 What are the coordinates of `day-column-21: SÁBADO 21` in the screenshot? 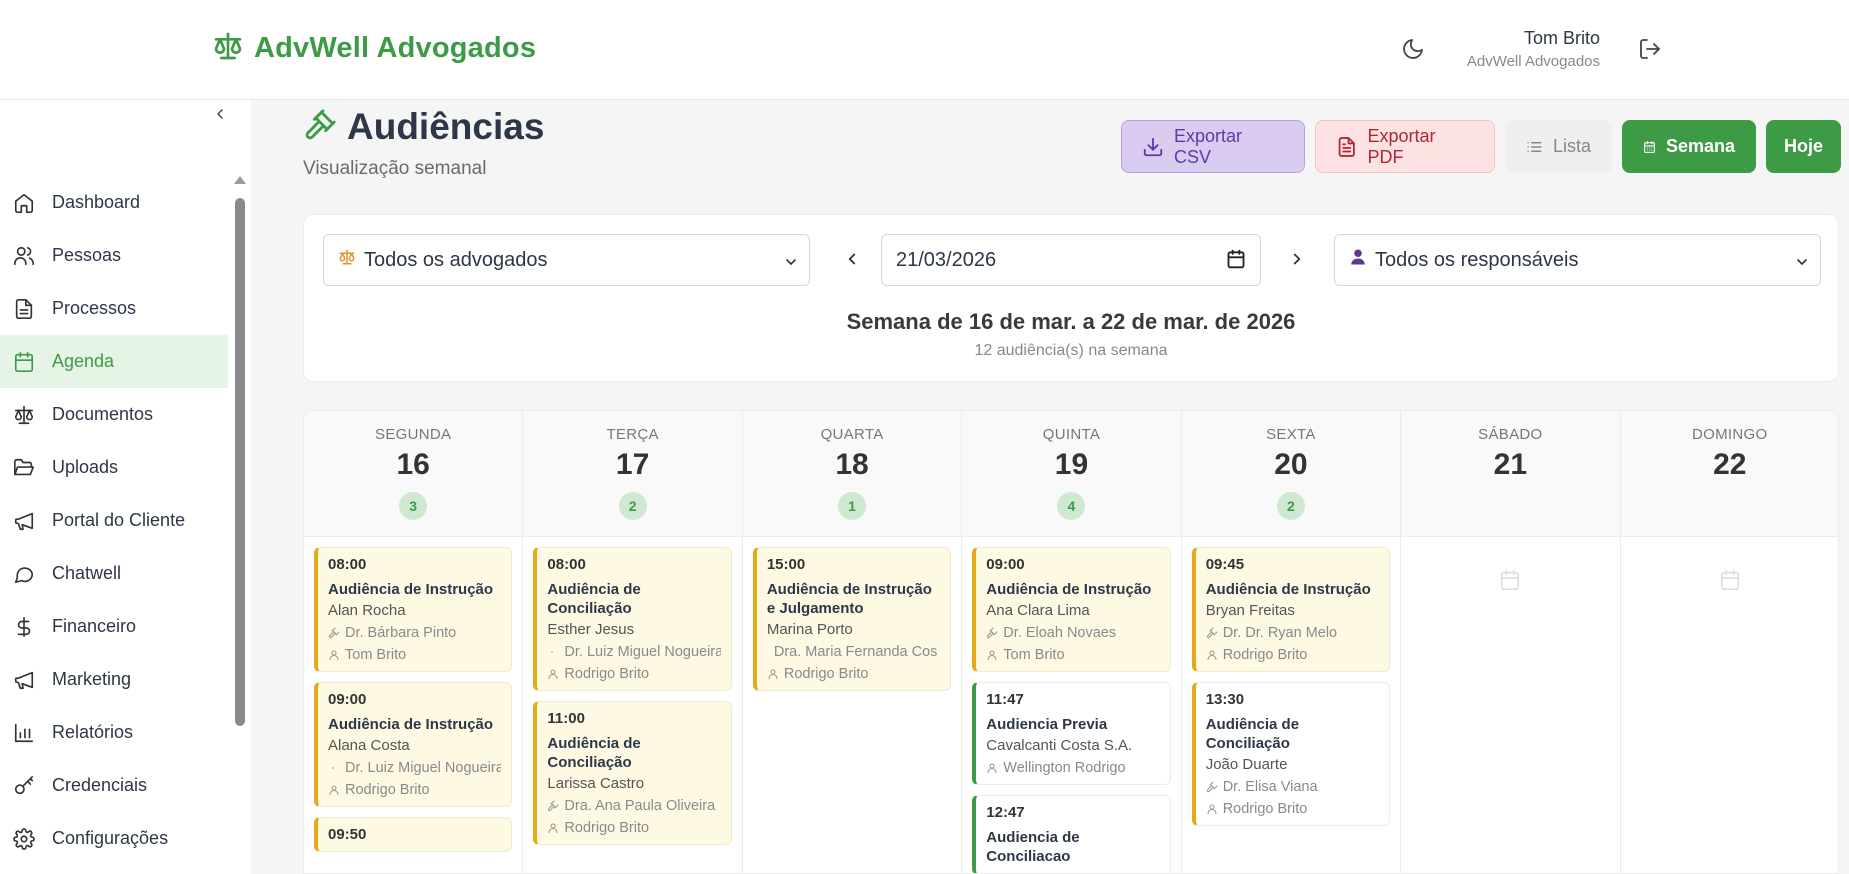 It's located at (1511, 642).